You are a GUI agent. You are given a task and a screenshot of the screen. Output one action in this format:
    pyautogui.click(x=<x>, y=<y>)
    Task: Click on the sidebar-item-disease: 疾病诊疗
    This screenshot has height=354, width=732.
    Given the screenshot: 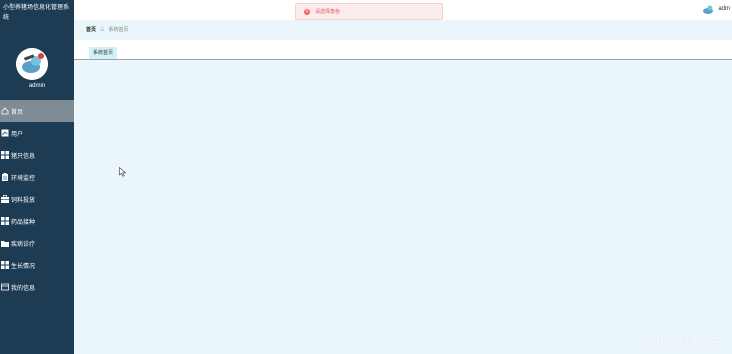 What is the action you would take?
    pyautogui.click(x=37, y=243)
    